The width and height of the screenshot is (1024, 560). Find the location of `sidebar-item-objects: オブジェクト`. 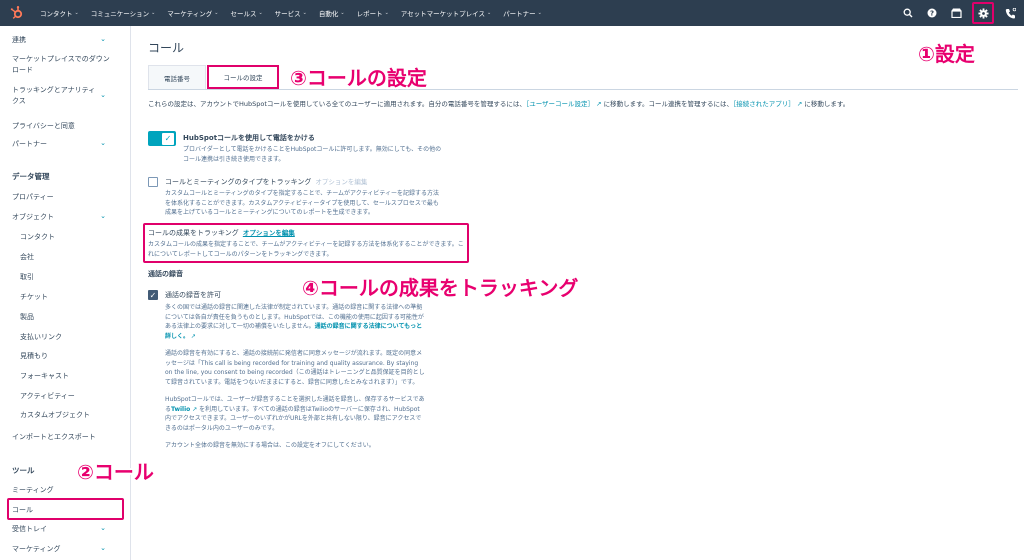

sidebar-item-objects: オブジェクト is located at coordinates (33, 217).